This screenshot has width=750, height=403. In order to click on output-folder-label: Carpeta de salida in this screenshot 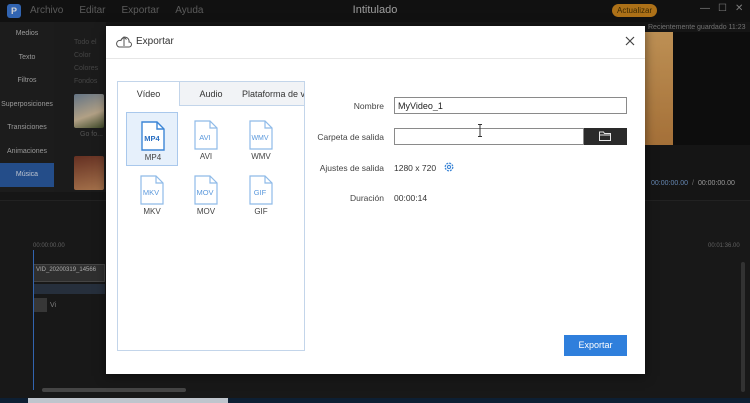, I will do `click(350, 137)`.